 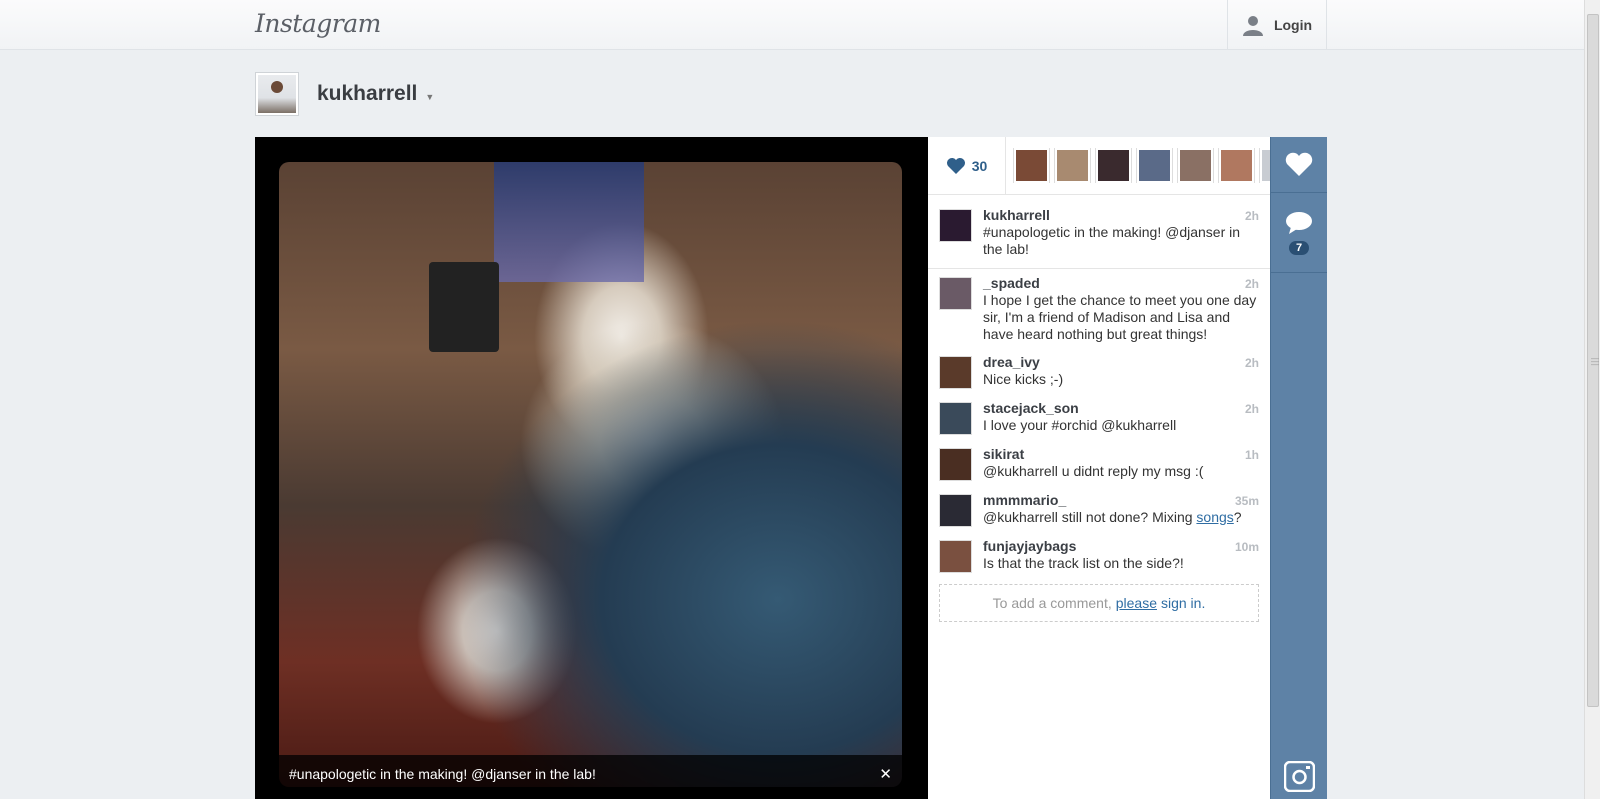 What do you see at coordinates (429, 97) in the screenshot?
I see `dropdown-caret-icon: ▼` at bounding box center [429, 97].